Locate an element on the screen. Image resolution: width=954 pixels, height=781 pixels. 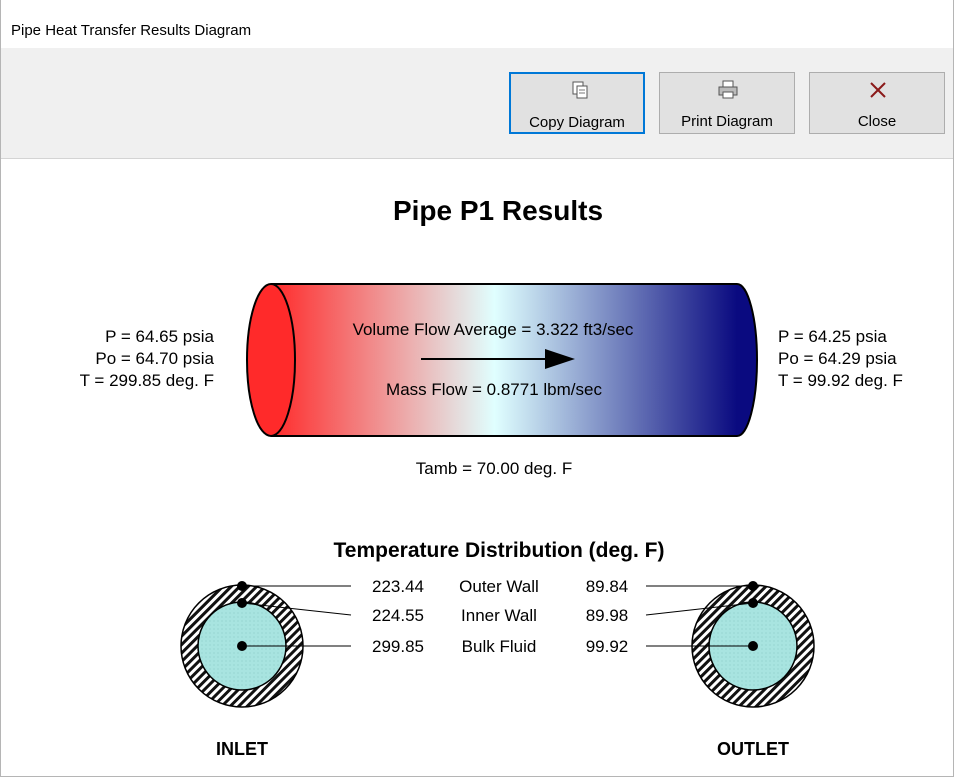
title-bar: Pipe Heat Transfer Results Diagram is located at coordinates (477, 24).